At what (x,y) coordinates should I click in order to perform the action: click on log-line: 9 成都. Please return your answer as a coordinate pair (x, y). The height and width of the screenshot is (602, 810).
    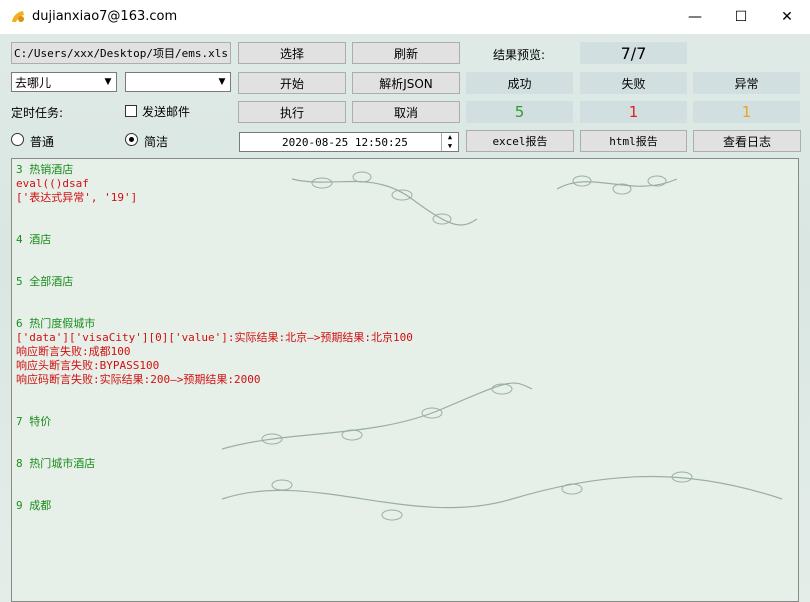
    Looking at the image, I should click on (34, 505).